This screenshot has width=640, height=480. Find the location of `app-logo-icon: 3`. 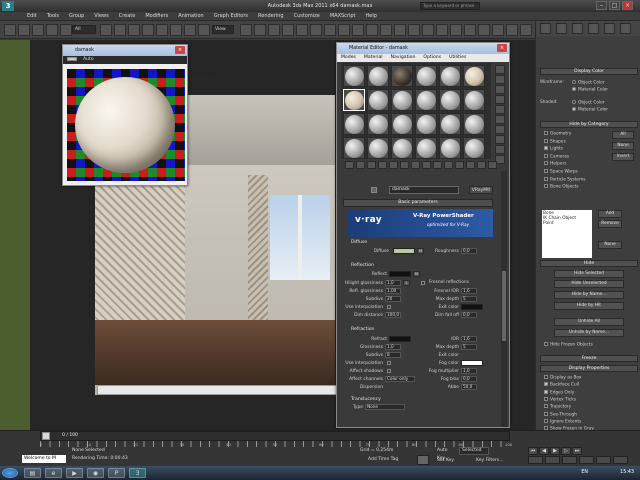

app-logo-icon: 3 is located at coordinates (8, 6).